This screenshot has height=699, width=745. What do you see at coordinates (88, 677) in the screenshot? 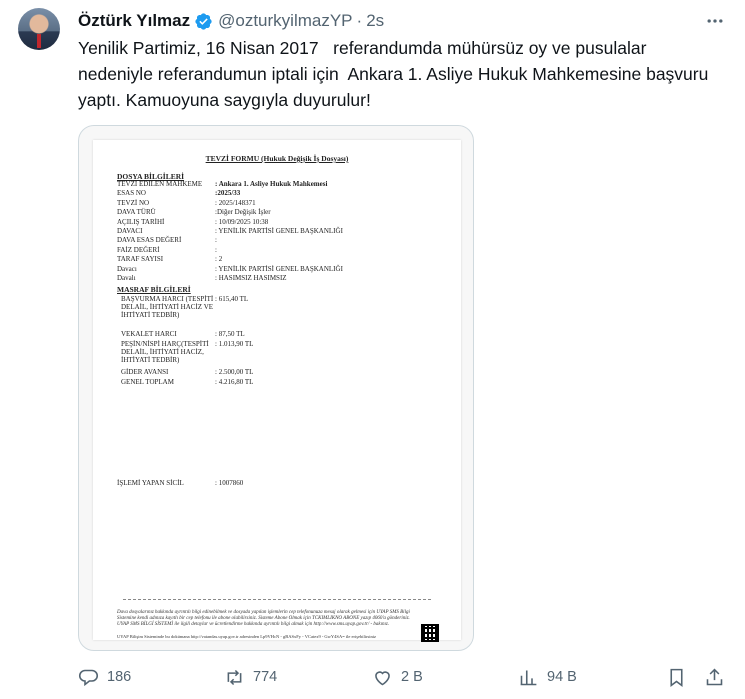
I see `reply-icon` at bounding box center [88, 677].